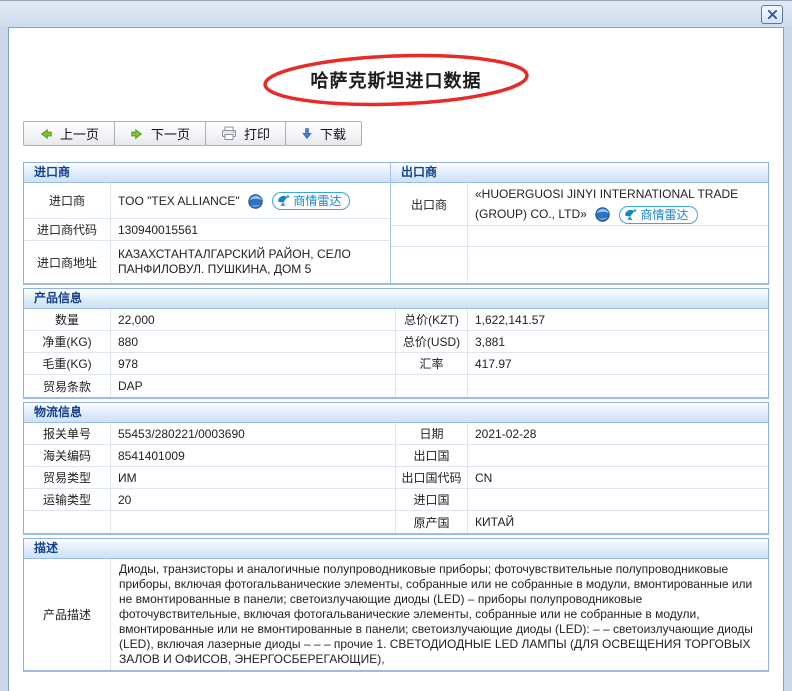 The height and width of the screenshot is (691, 792). What do you see at coordinates (495, 522) in the screenshot?
I see `field-value: КИТАЙ` at bounding box center [495, 522].